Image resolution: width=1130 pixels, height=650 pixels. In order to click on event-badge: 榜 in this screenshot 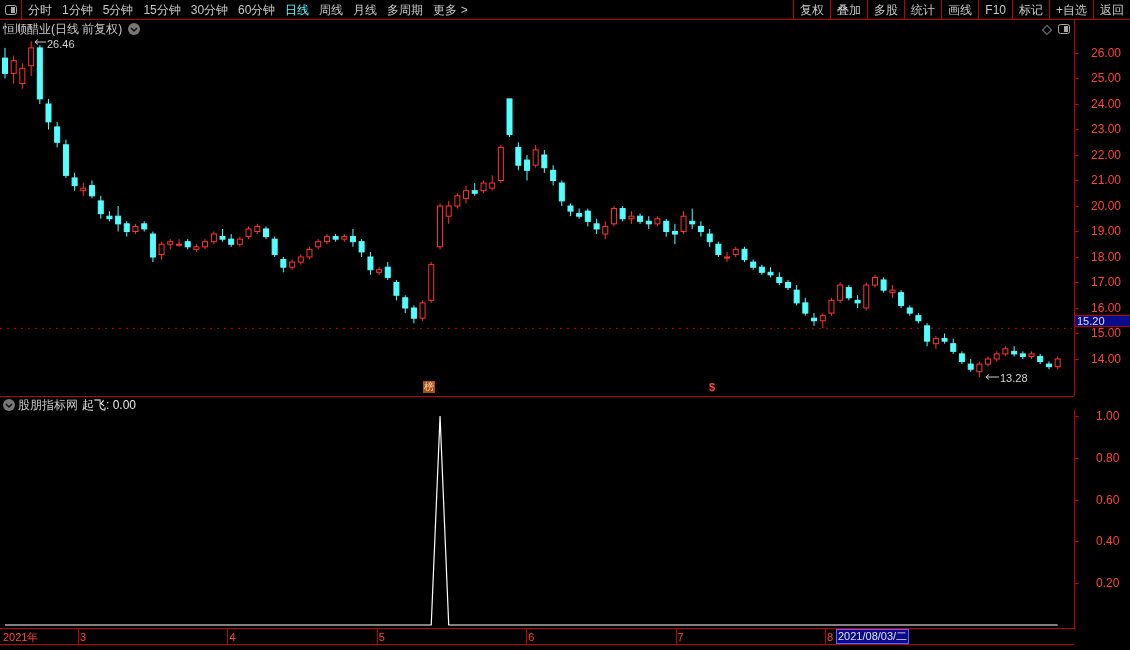, I will do `click(429, 387)`.